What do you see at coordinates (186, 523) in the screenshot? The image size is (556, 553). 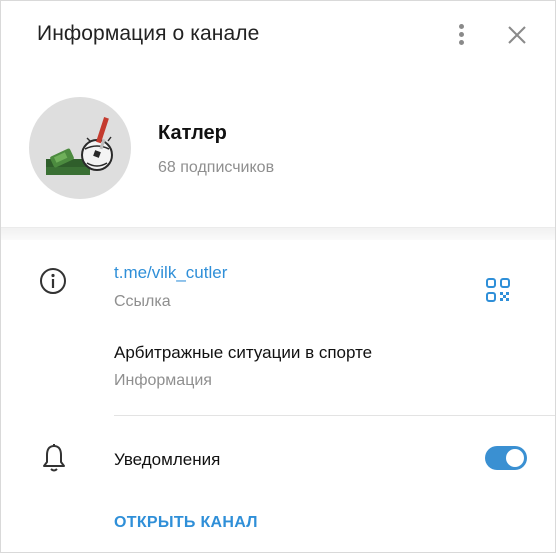 I see `open-channel-button: ОТКРЫТЬ КАНАЛ` at bounding box center [186, 523].